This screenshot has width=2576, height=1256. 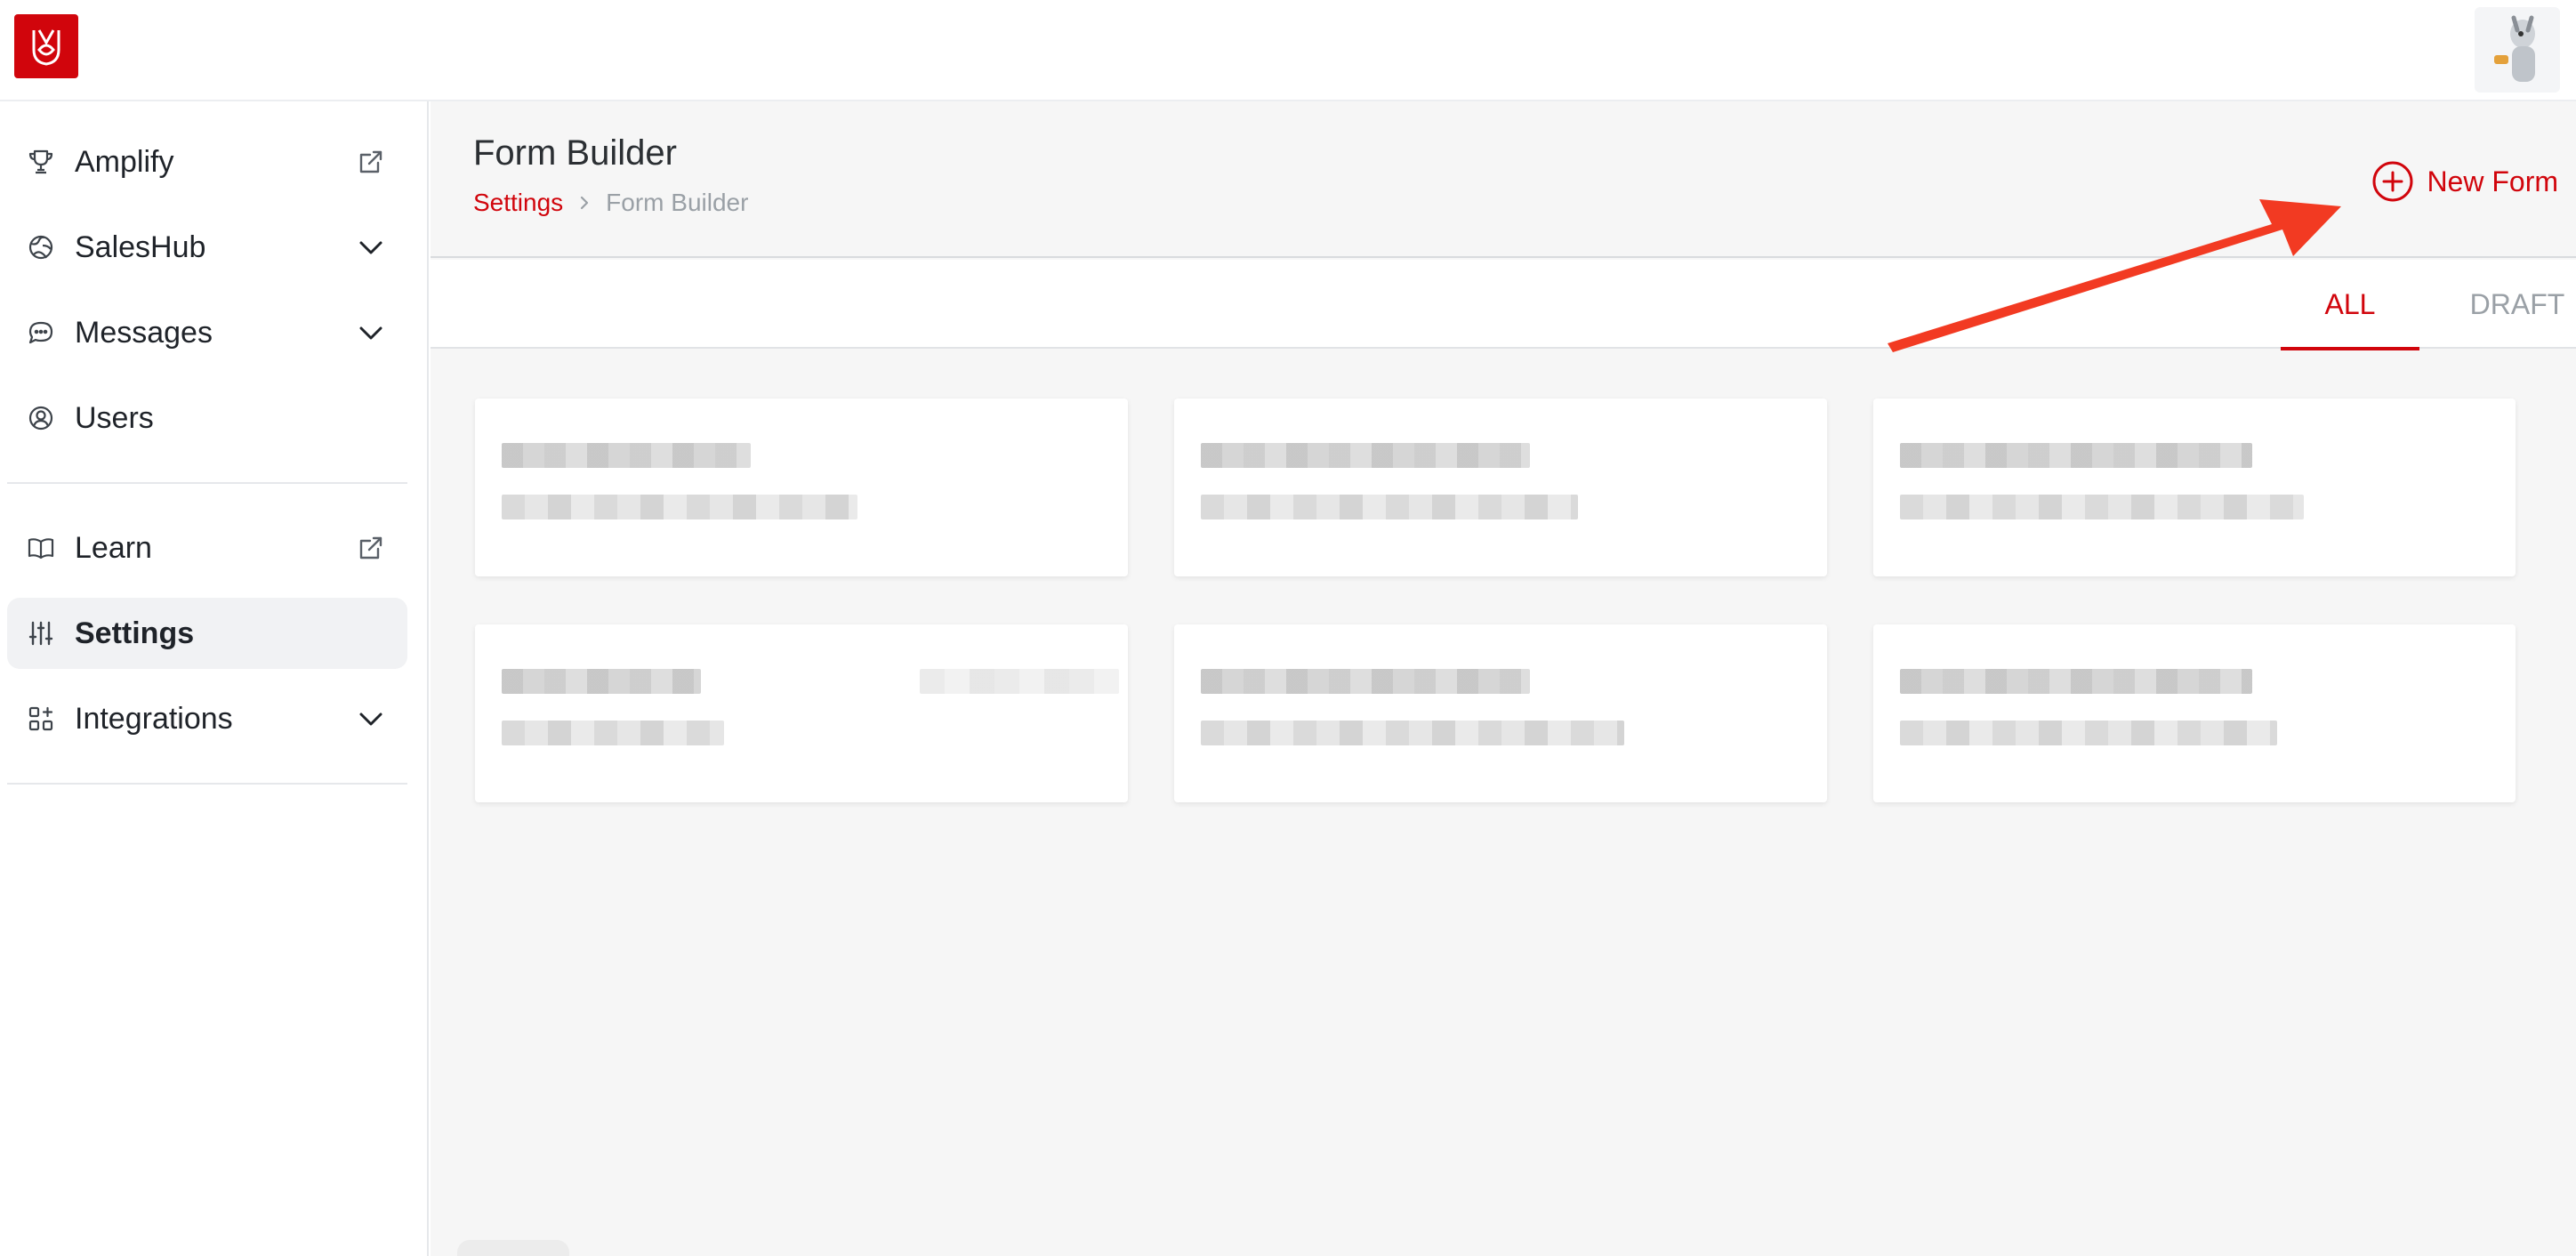 What do you see at coordinates (1503, 305) in the screenshot?
I see `tab-bar: ALL DRAFT` at bounding box center [1503, 305].